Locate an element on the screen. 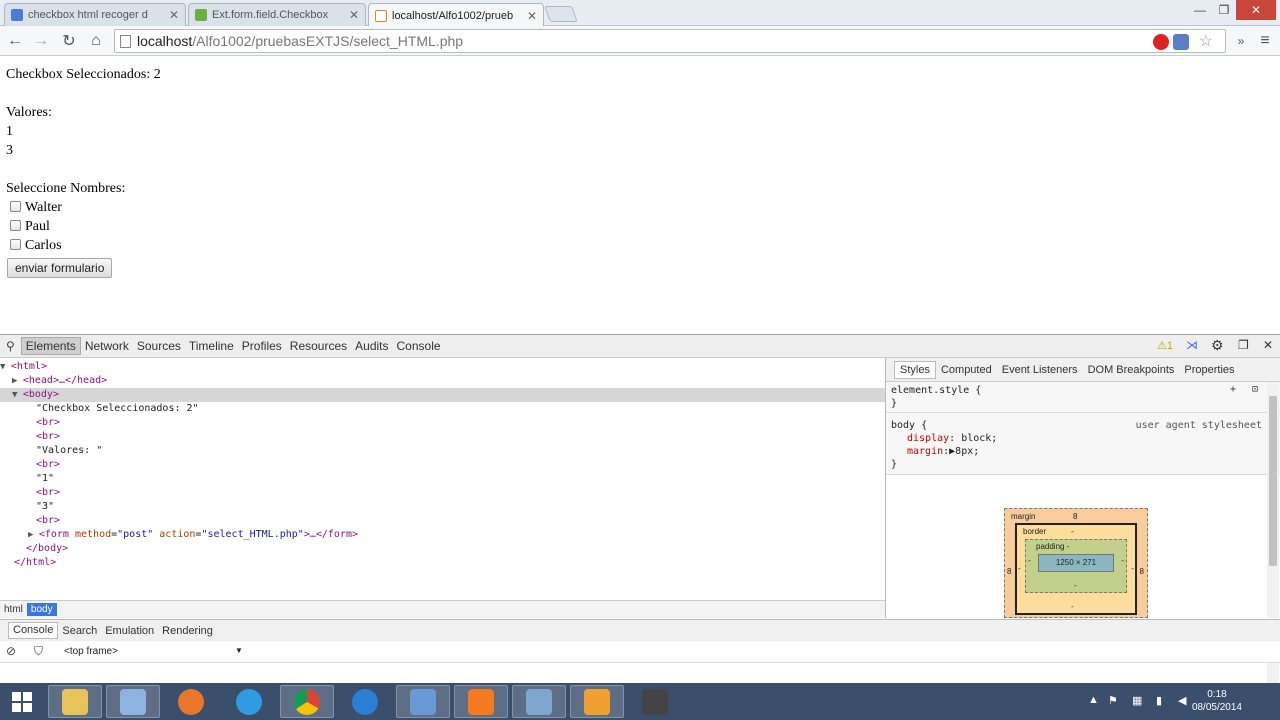 Image resolution: width=1280 pixels, height=720 pixels. clear-console-icon: ⊘ is located at coordinates (11, 651).